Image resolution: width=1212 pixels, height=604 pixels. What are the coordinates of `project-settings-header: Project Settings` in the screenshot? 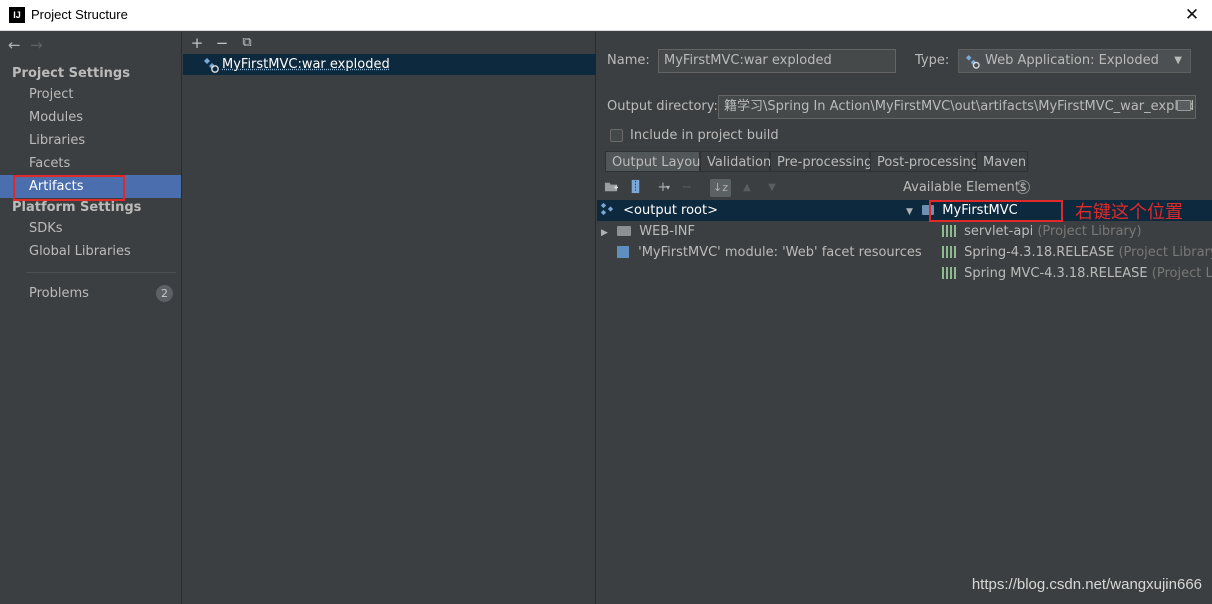 It's located at (71, 73).